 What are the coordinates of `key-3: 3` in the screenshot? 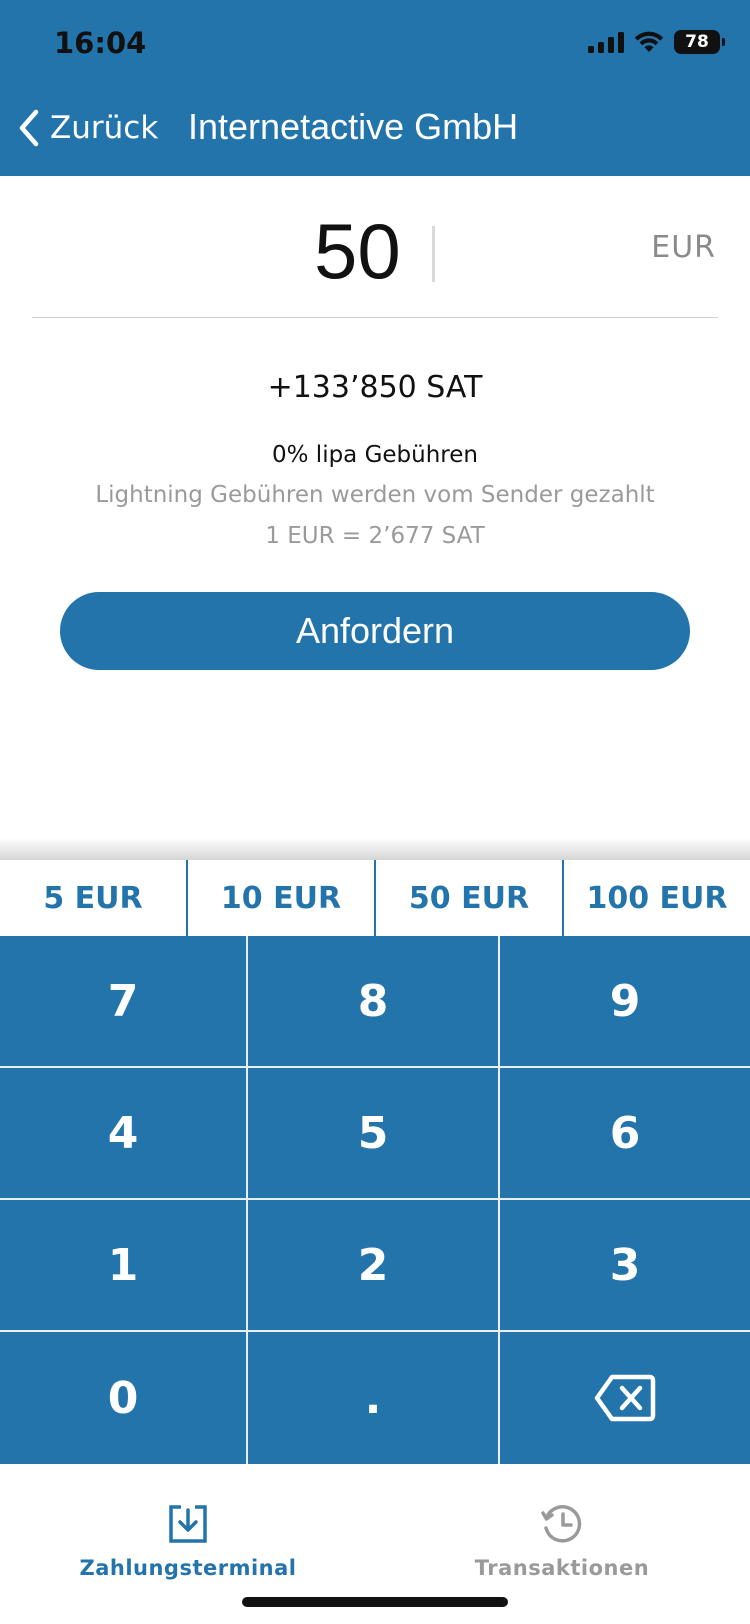 It's located at (625, 1266).